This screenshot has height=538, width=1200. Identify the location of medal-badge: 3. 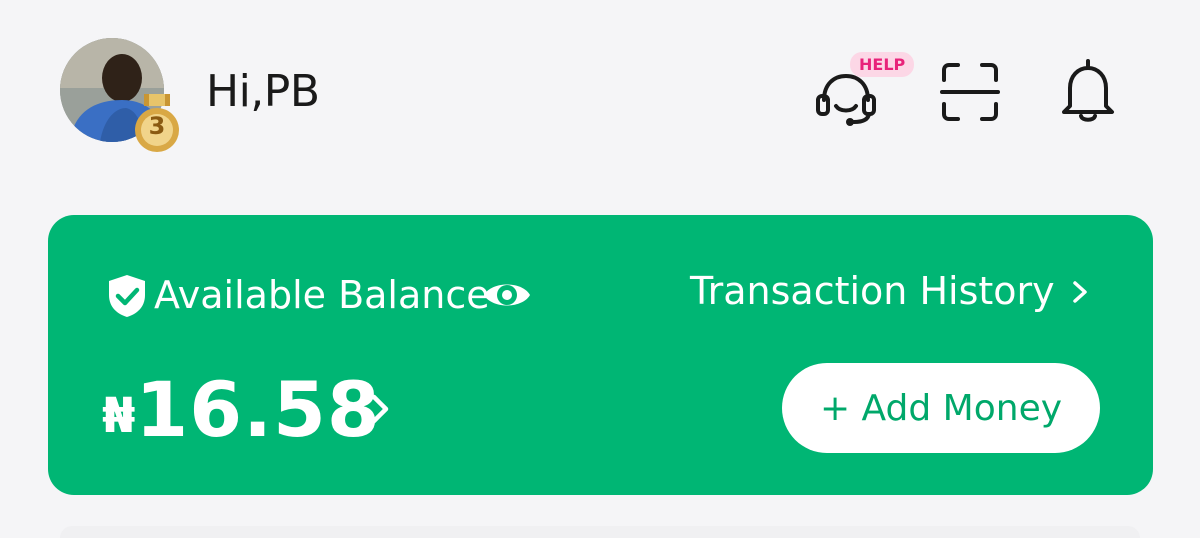
(157, 126).